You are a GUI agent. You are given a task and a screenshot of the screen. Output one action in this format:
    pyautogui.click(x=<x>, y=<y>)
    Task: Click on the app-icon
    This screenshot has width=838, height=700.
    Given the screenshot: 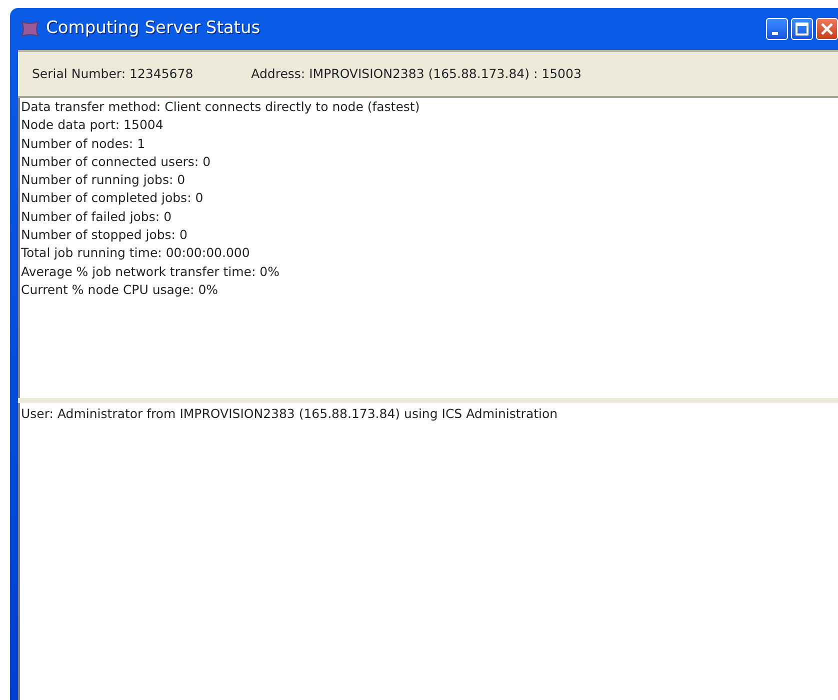 What is the action you would take?
    pyautogui.click(x=30, y=29)
    